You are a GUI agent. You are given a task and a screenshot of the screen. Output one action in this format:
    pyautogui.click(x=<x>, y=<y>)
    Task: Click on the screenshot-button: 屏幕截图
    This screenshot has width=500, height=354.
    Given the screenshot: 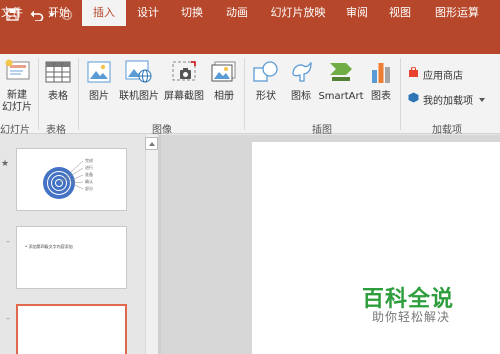 What is the action you would take?
    pyautogui.click(x=184, y=85)
    